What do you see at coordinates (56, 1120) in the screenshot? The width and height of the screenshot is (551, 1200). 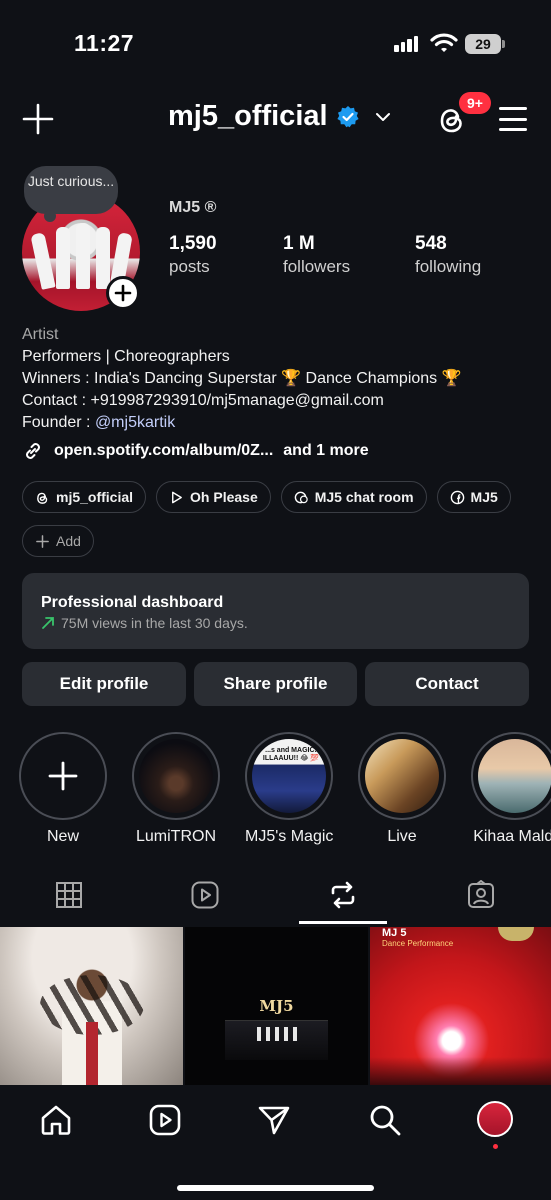 I see `home-icon` at bounding box center [56, 1120].